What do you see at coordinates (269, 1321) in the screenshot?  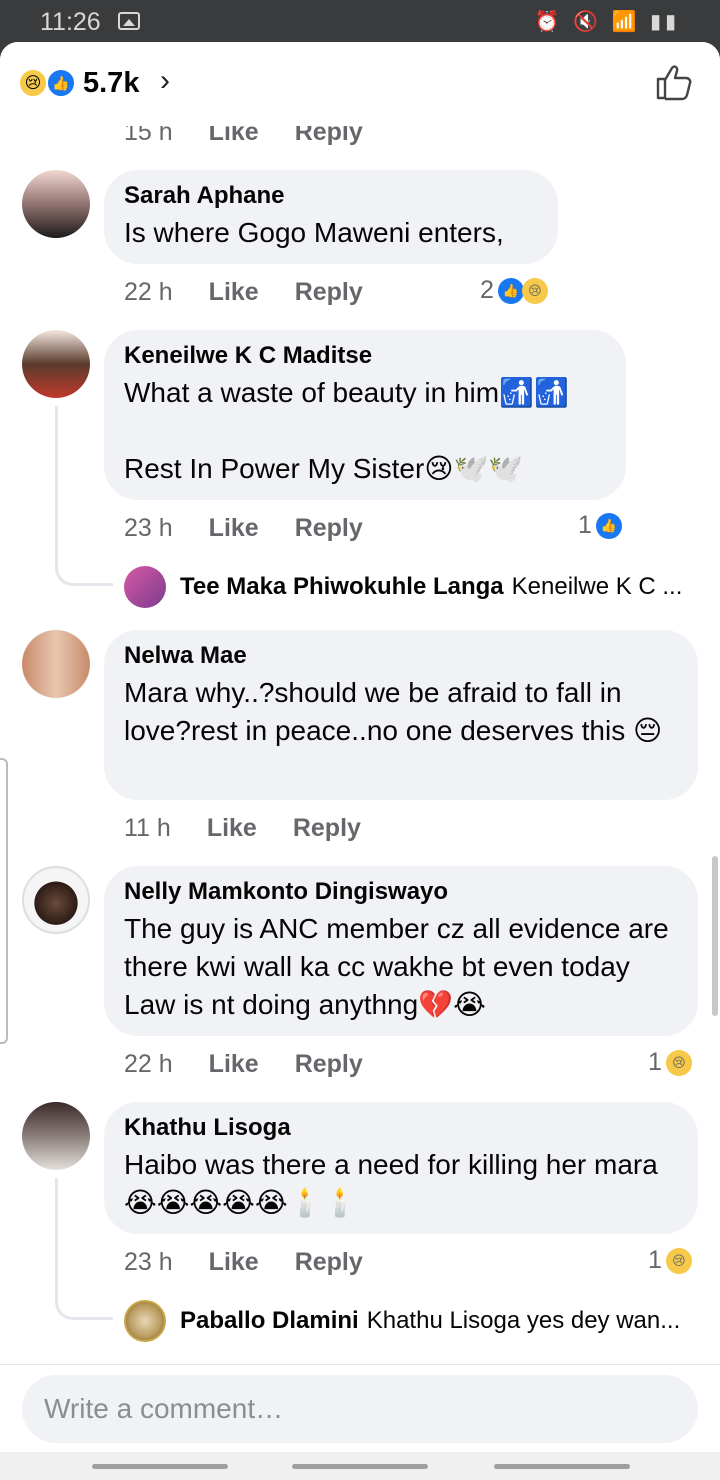 I see `reply-author: Paballo Dlamini` at bounding box center [269, 1321].